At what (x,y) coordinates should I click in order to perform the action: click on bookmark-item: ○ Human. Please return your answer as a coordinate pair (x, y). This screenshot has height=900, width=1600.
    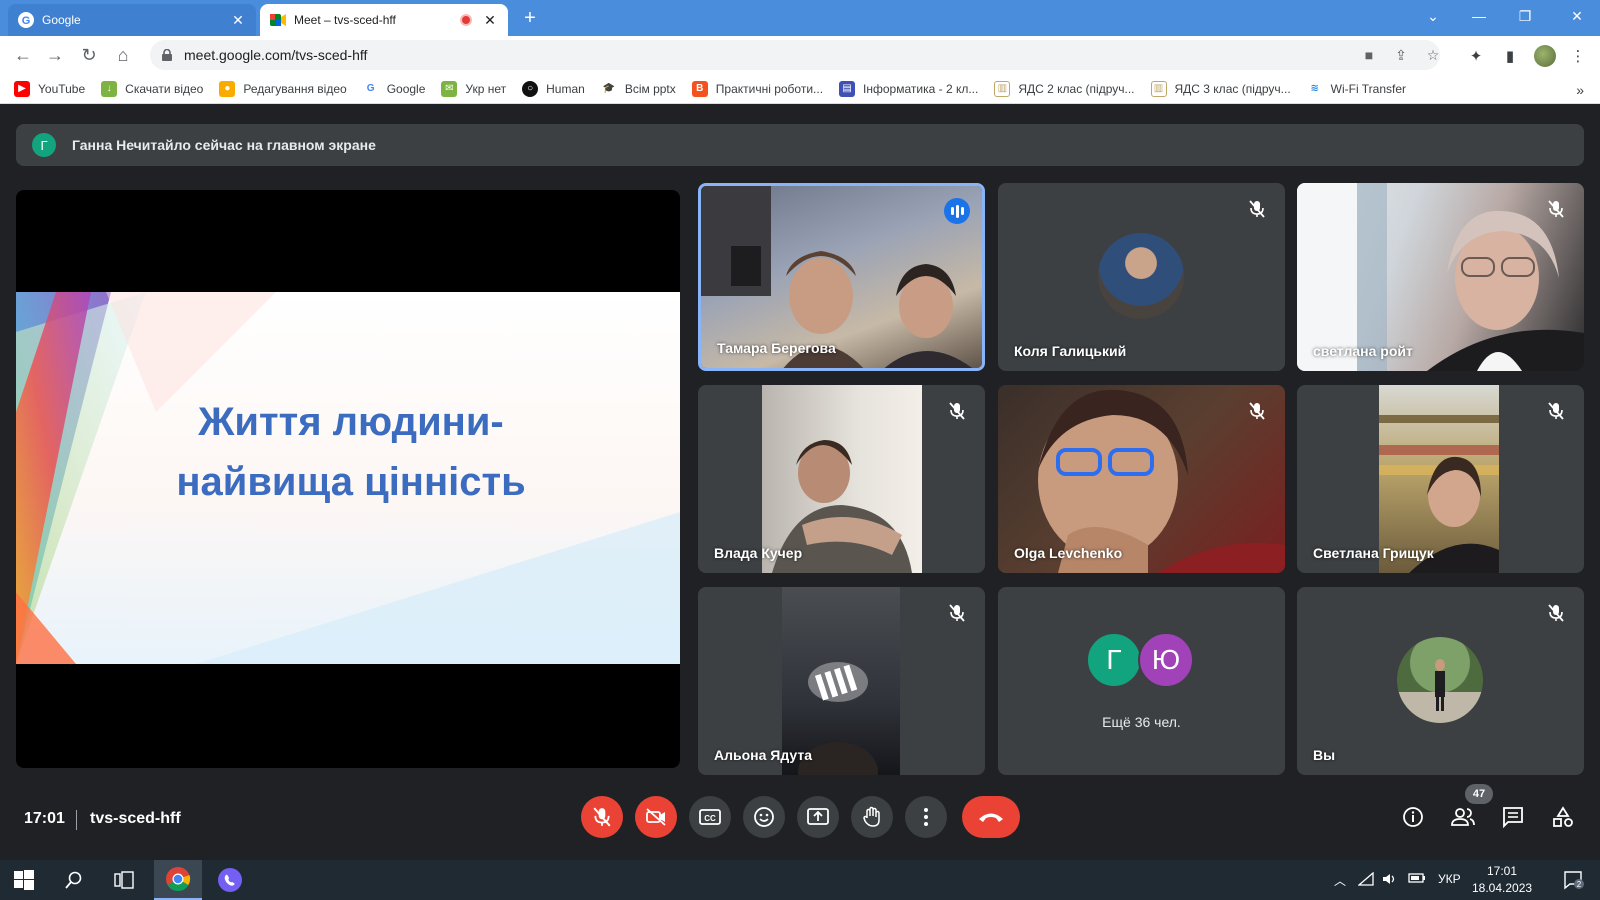
    Looking at the image, I should click on (553, 88).